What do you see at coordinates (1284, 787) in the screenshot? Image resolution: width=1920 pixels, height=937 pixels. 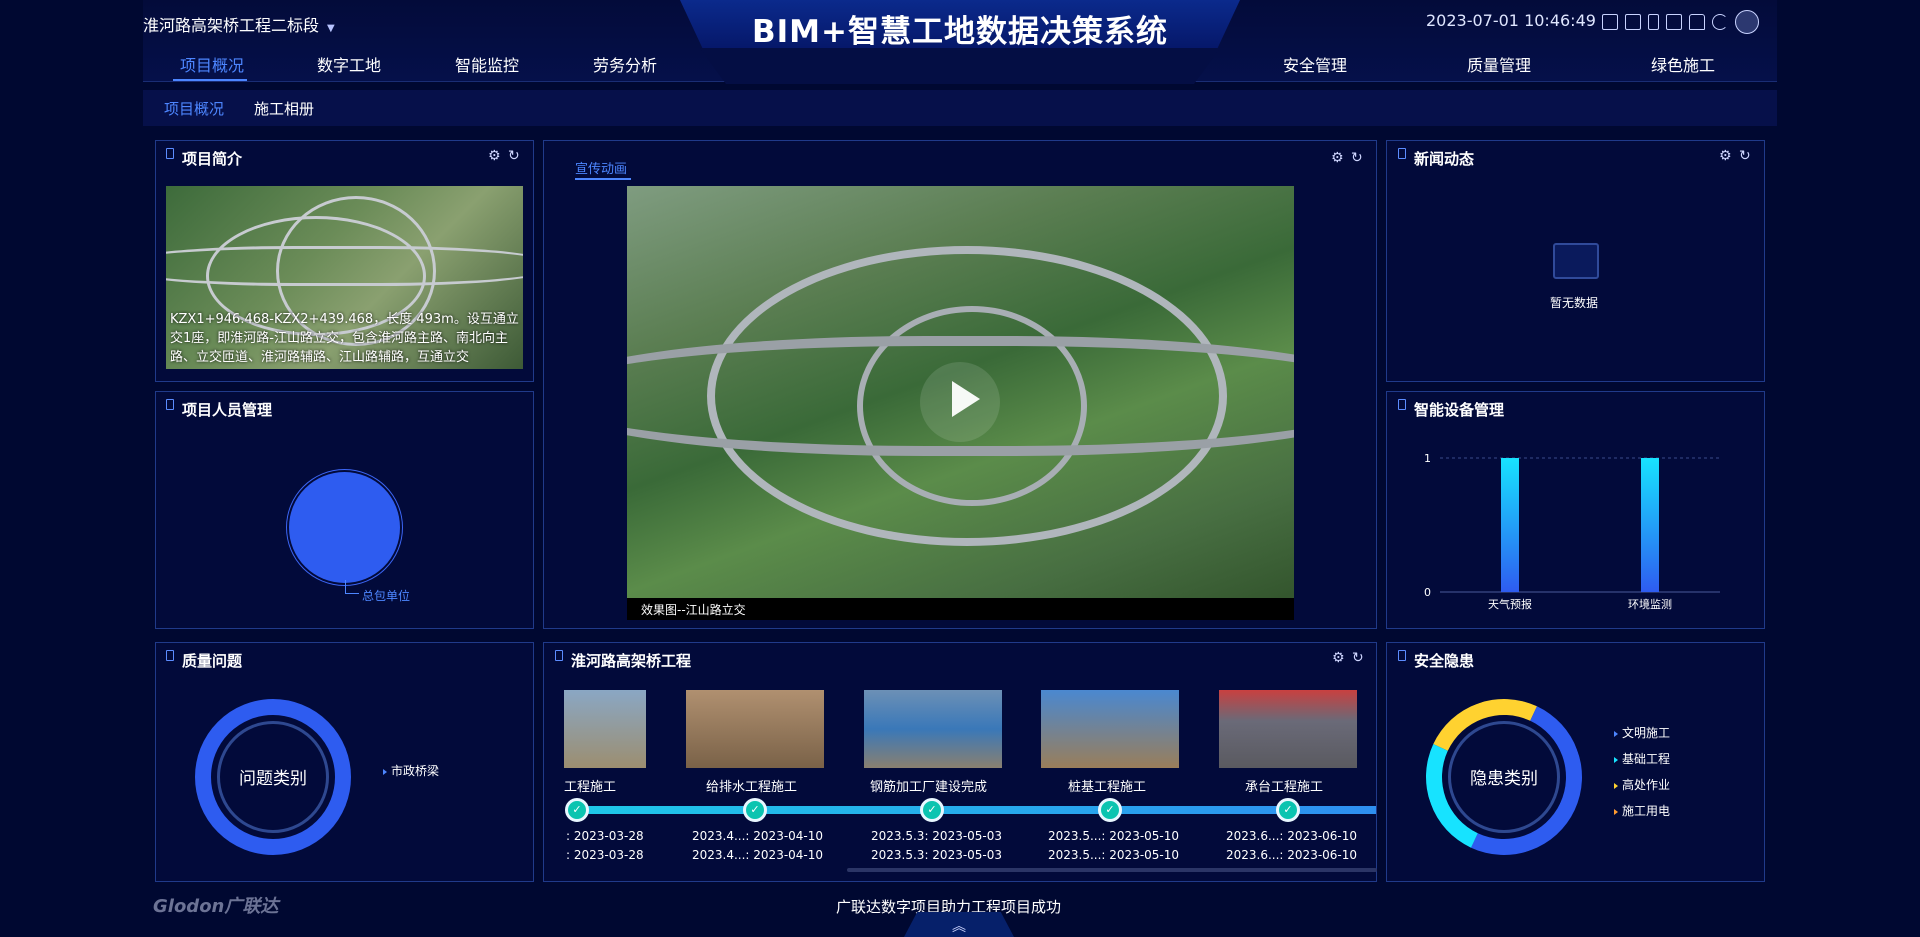 I see `timeline-item-label: 承台工程施工` at bounding box center [1284, 787].